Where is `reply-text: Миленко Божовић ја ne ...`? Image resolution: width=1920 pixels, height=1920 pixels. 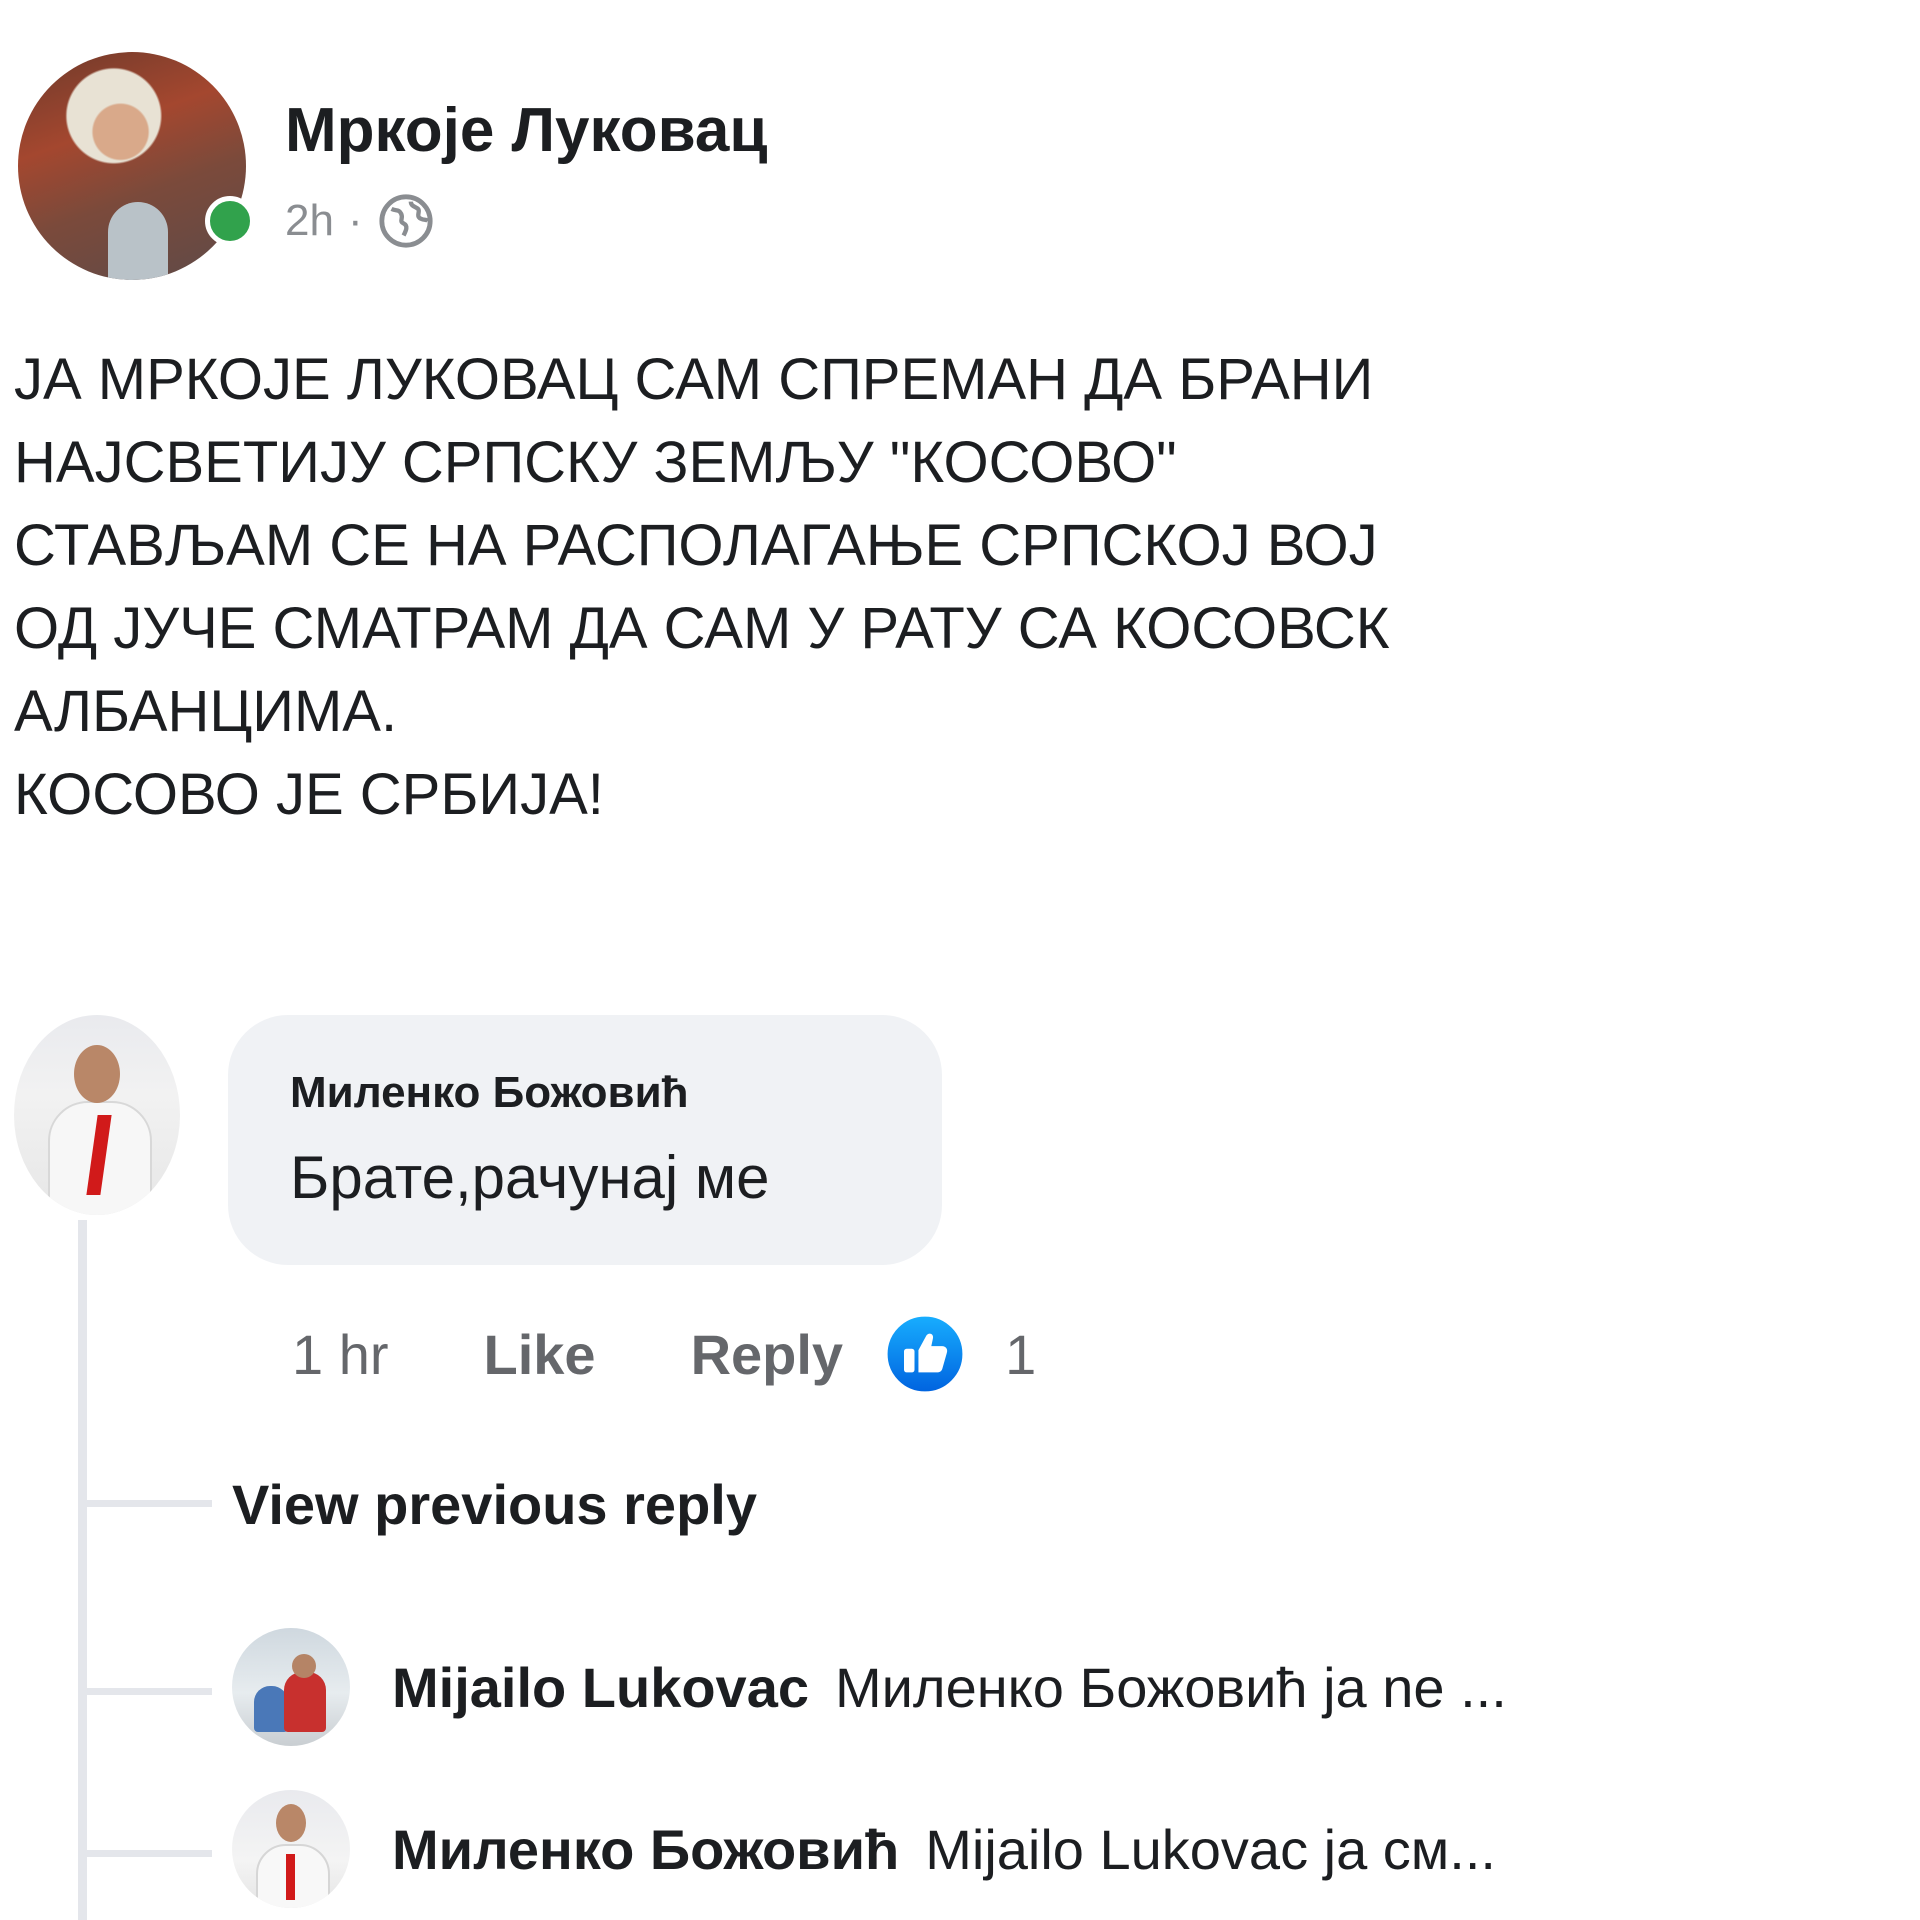 reply-text: Миленко Божовић ја ne ... is located at coordinates (1171, 1687).